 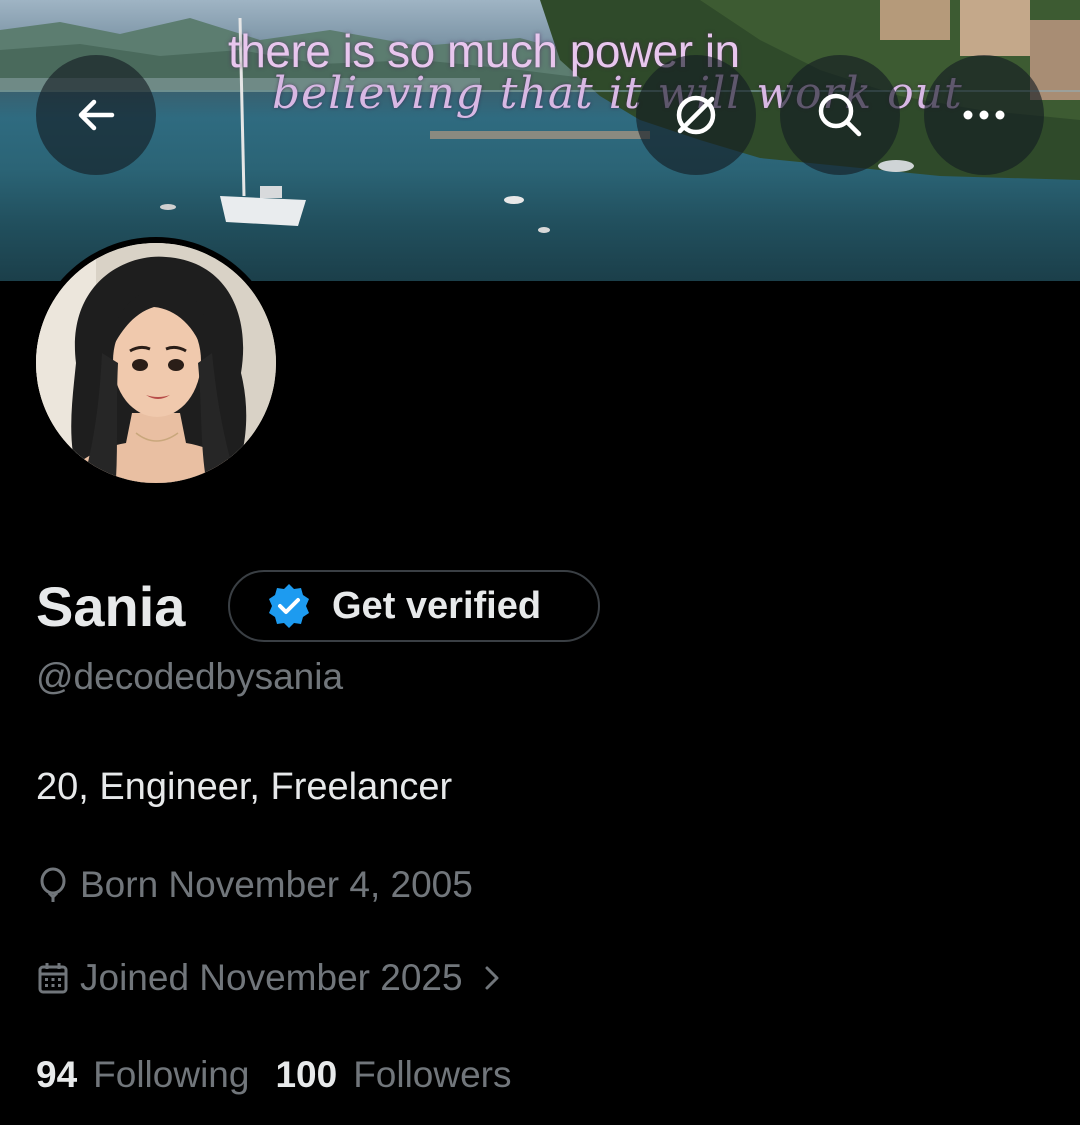 I want to click on joined-date-text: Joined November 2025, so click(x=271, y=977).